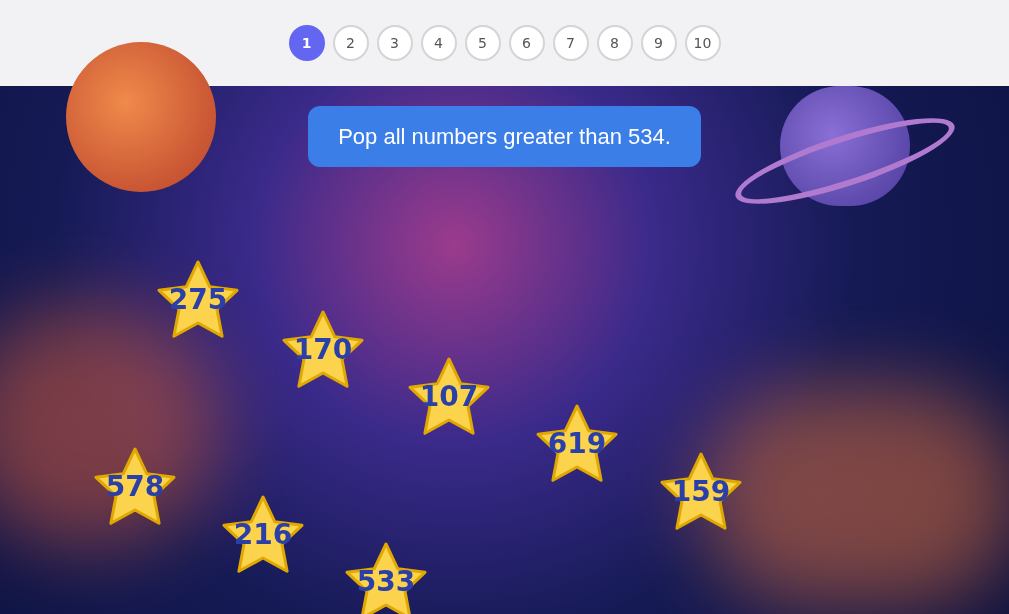 Image resolution: width=1009 pixels, height=614 pixels. I want to click on page-button: 7, so click(570, 43).